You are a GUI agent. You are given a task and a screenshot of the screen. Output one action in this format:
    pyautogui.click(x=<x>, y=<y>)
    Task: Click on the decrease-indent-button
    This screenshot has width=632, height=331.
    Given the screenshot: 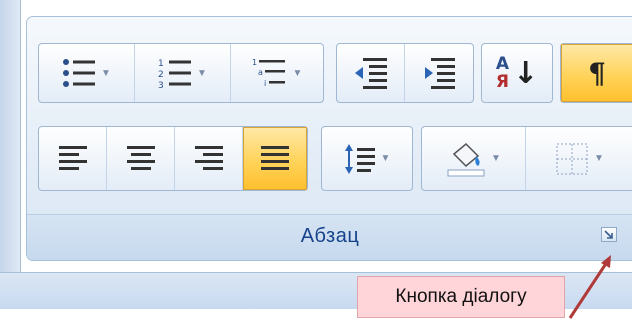 What is the action you would take?
    pyautogui.click(x=371, y=73)
    